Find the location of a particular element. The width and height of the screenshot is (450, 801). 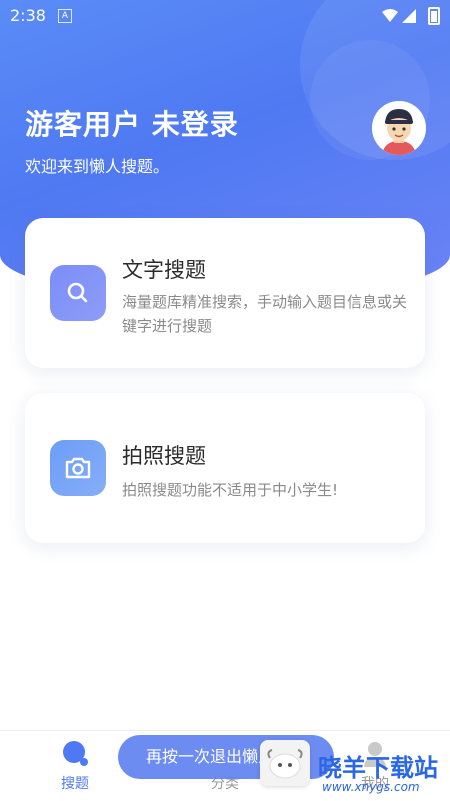

signal-icon is located at coordinates (409, 17).